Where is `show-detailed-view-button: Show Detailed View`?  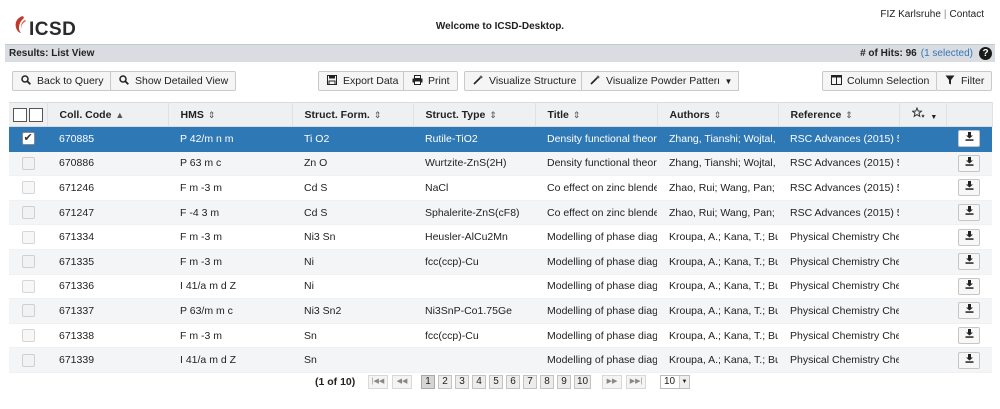 show-detailed-view-button: Show Detailed View is located at coordinates (173, 81).